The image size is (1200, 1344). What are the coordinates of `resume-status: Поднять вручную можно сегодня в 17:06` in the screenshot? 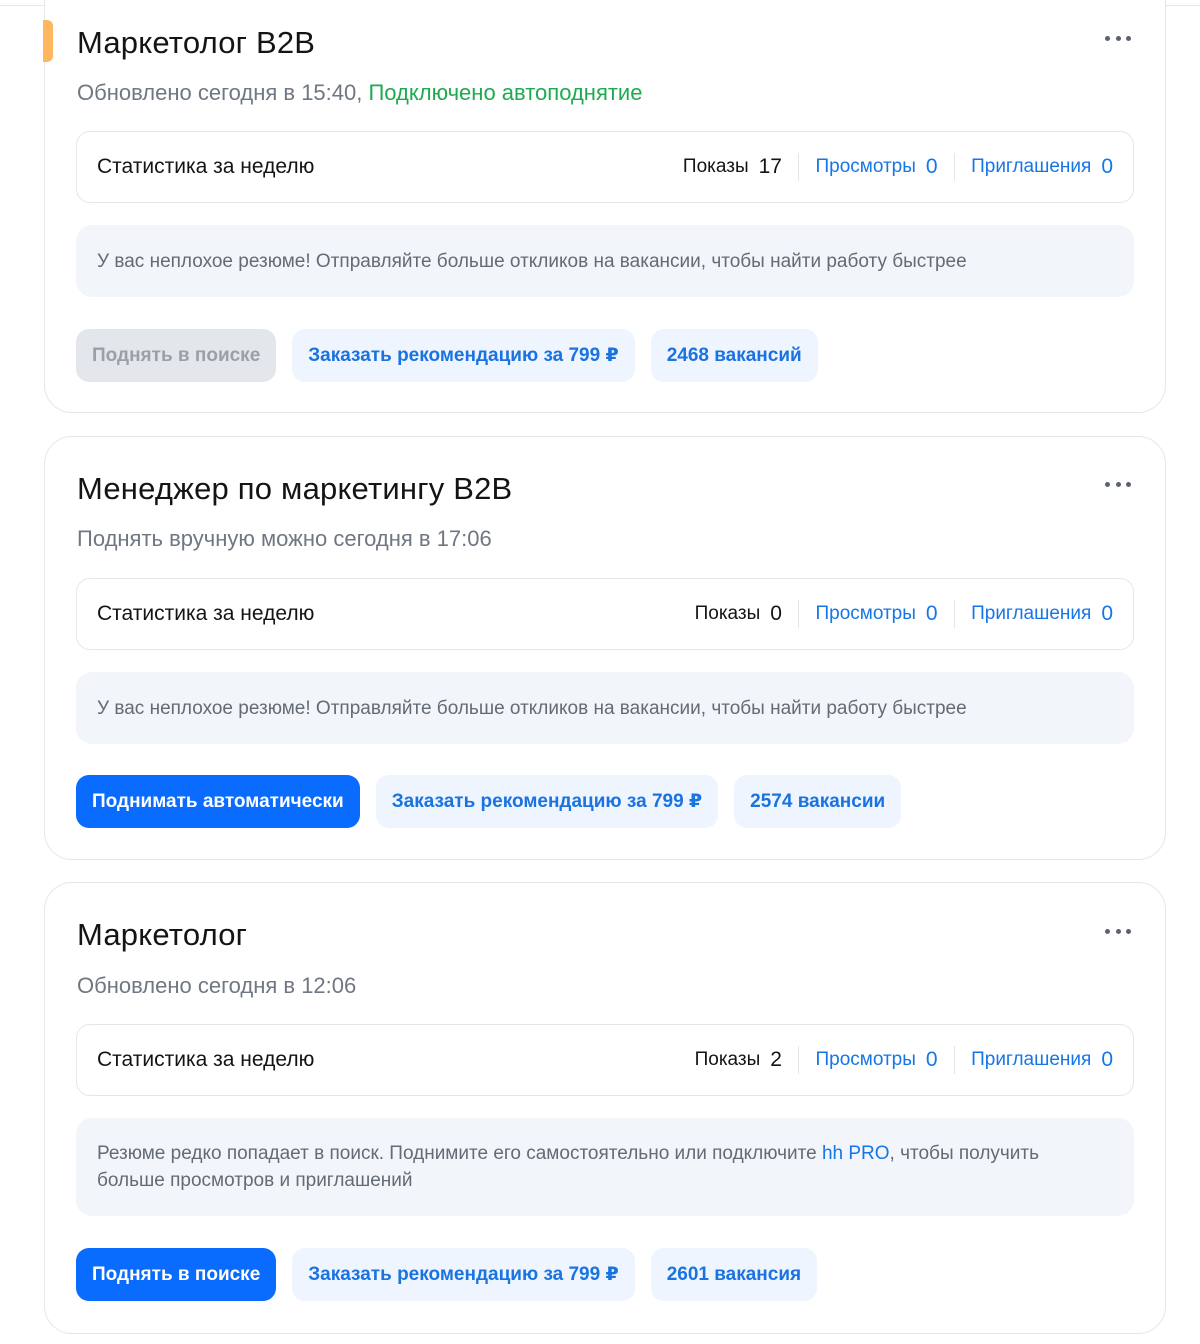 It's located at (284, 538).